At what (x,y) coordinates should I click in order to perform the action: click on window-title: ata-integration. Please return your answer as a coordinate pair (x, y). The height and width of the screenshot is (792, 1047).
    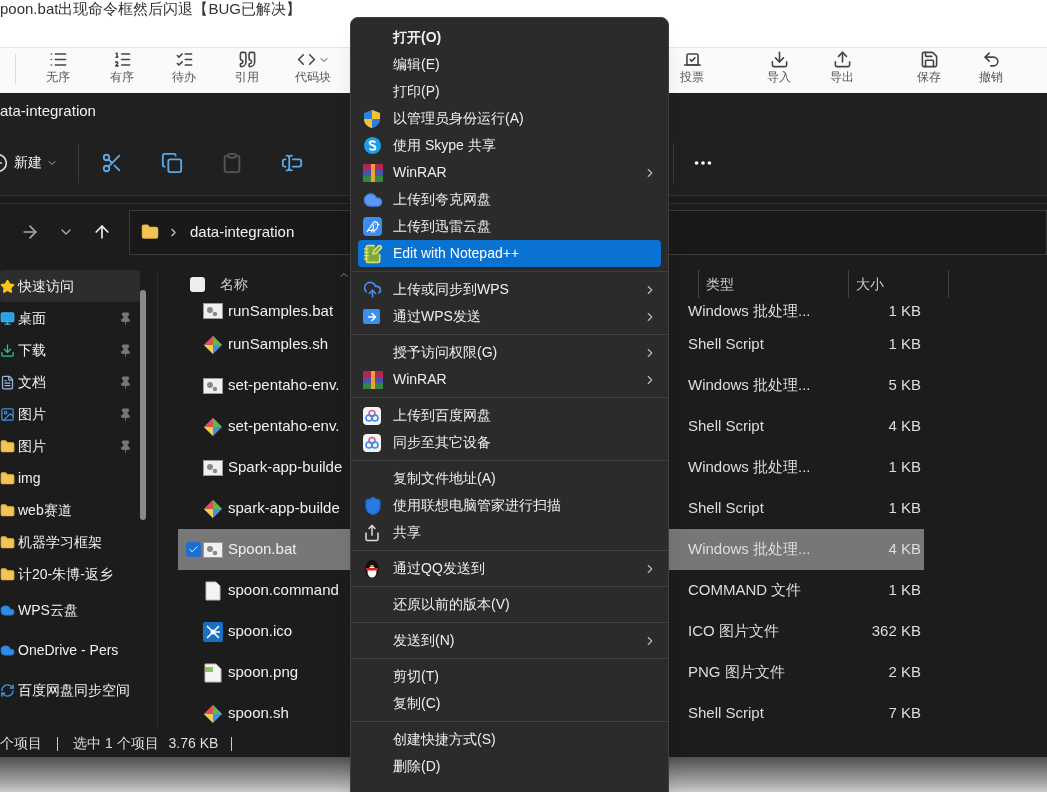
    Looking at the image, I should click on (48, 111).